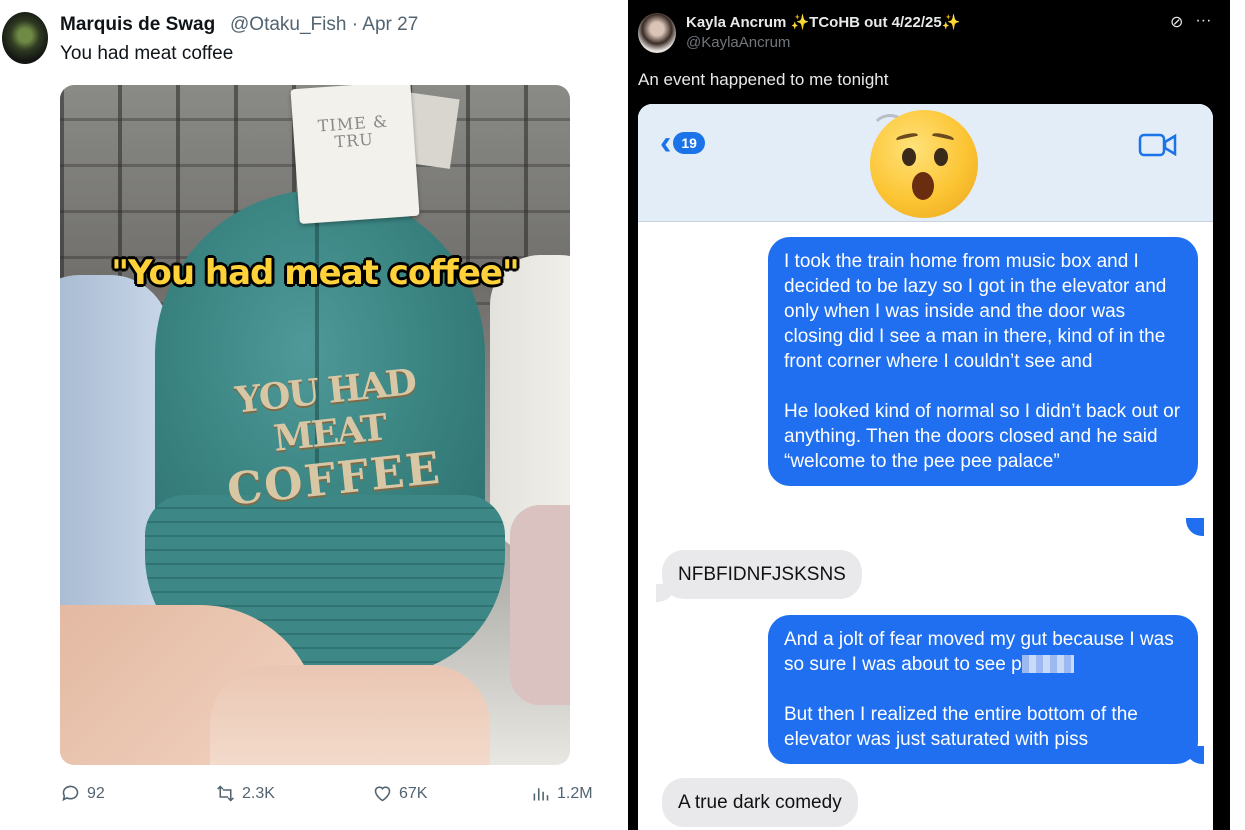 This screenshot has width=1245, height=830. I want to click on heart-icon, so click(382, 794).